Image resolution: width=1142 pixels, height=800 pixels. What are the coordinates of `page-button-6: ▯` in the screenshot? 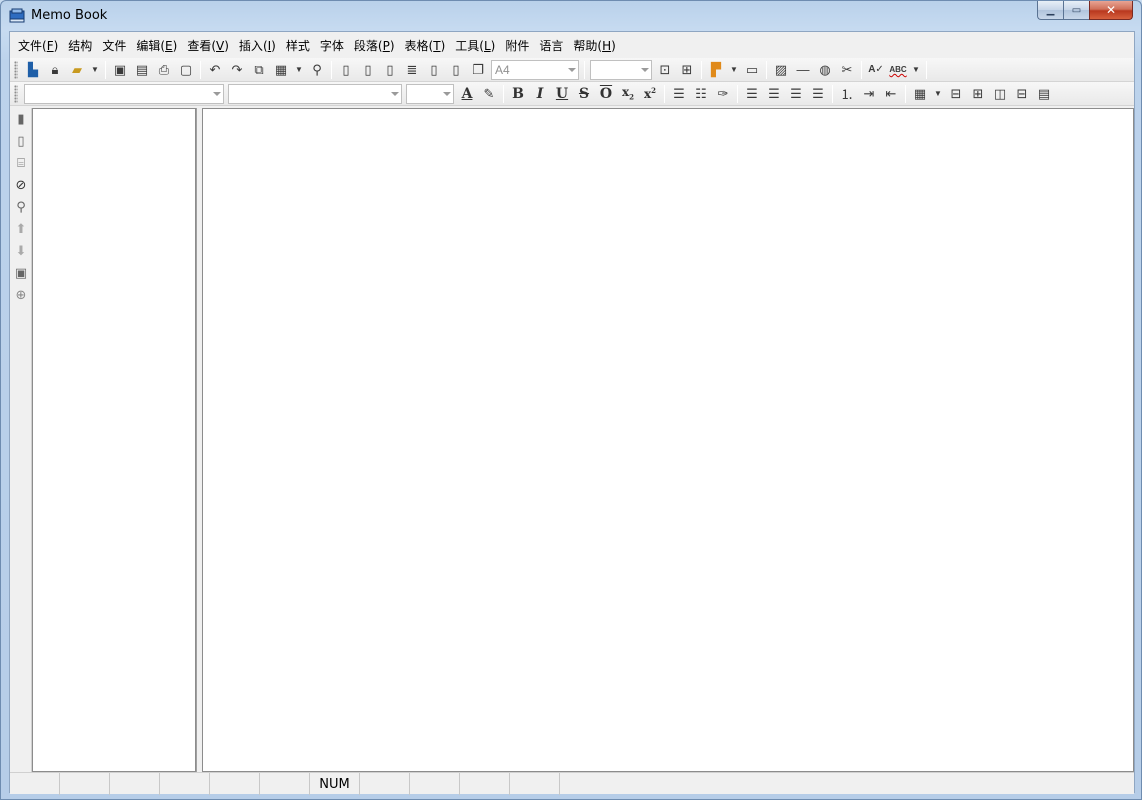 It's located at (456, 70).